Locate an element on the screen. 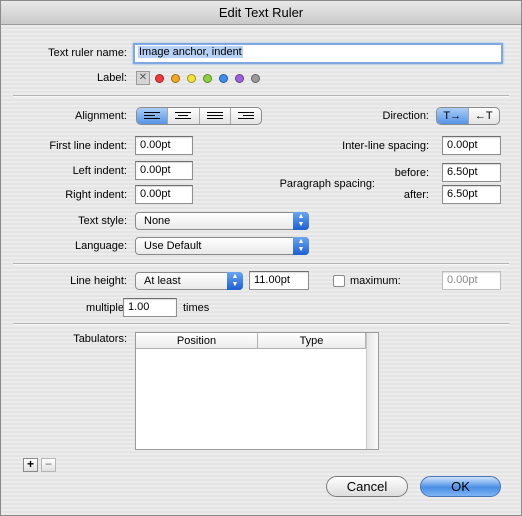 The image size is (522, 516). text-style-popup: None ▲ ▼ is located at coordinates (222, 221).